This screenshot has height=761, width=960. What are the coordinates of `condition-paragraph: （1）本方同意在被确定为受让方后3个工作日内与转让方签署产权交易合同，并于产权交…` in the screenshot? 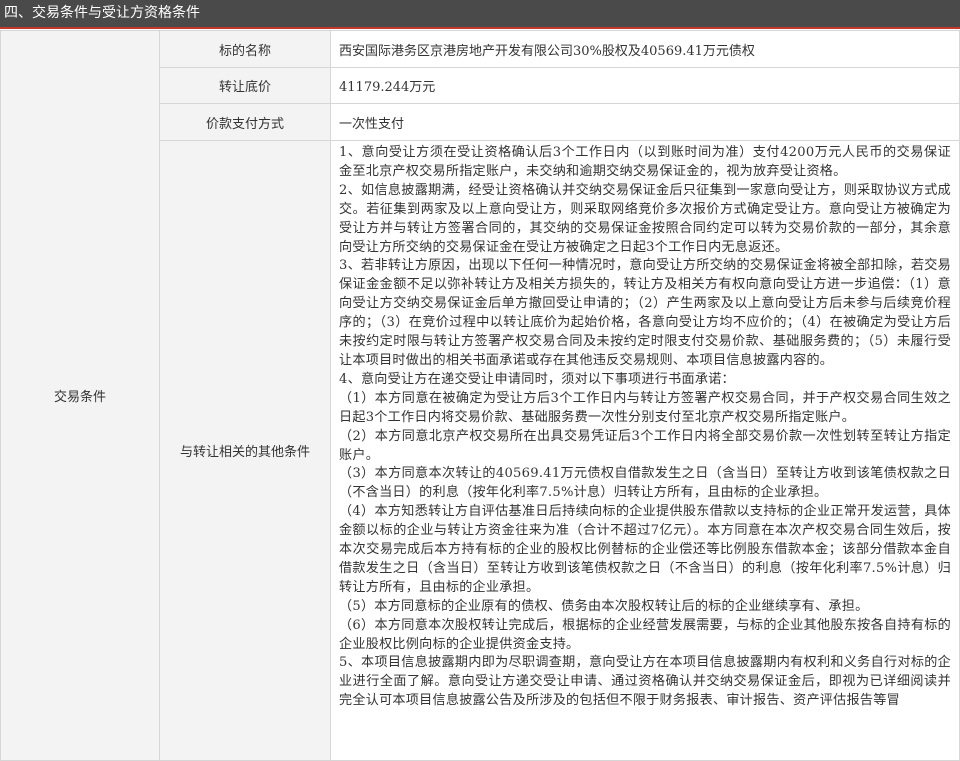 It's located at (645, 407).